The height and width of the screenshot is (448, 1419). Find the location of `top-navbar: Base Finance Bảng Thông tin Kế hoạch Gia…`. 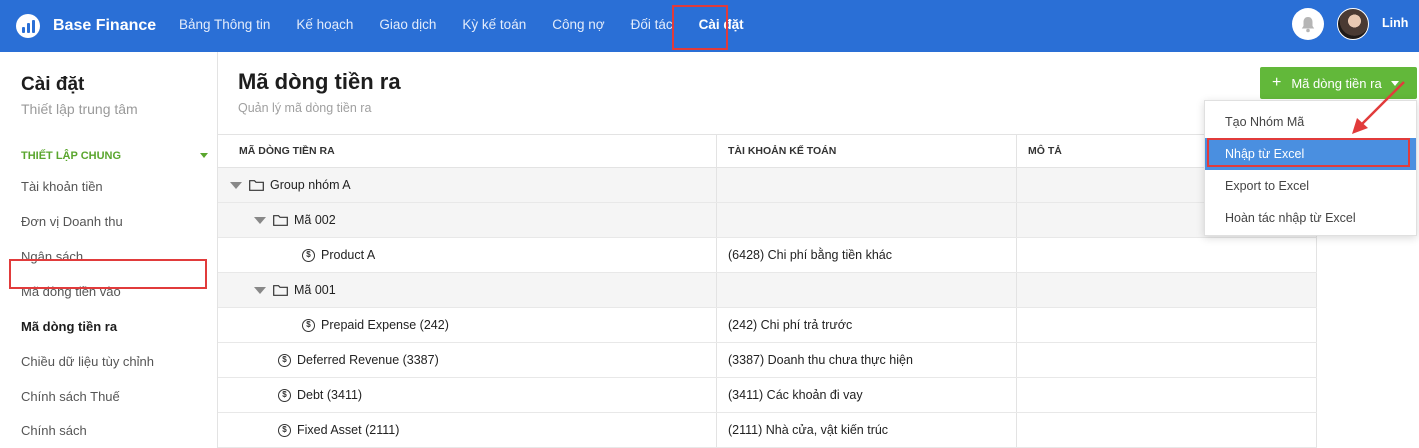

top-navbar: Base Finance Bảng Thông tin Kế hoạch Gia… is located at coordinates (709, 26).